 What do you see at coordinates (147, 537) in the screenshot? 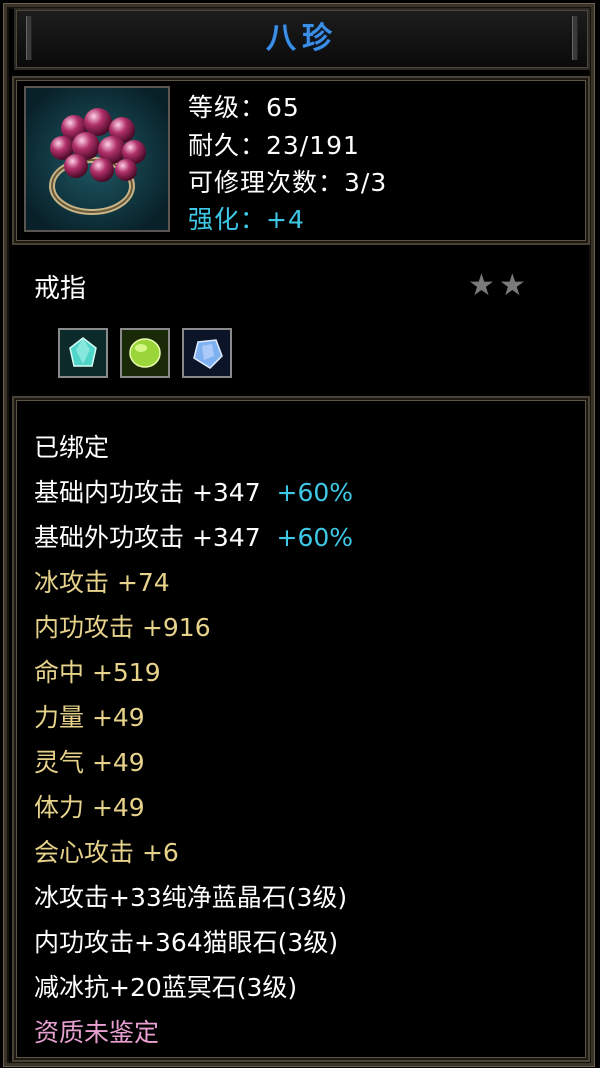
I see `base-outer-attack: 基础外功攻击 +347` at bounding box center [147, 537].